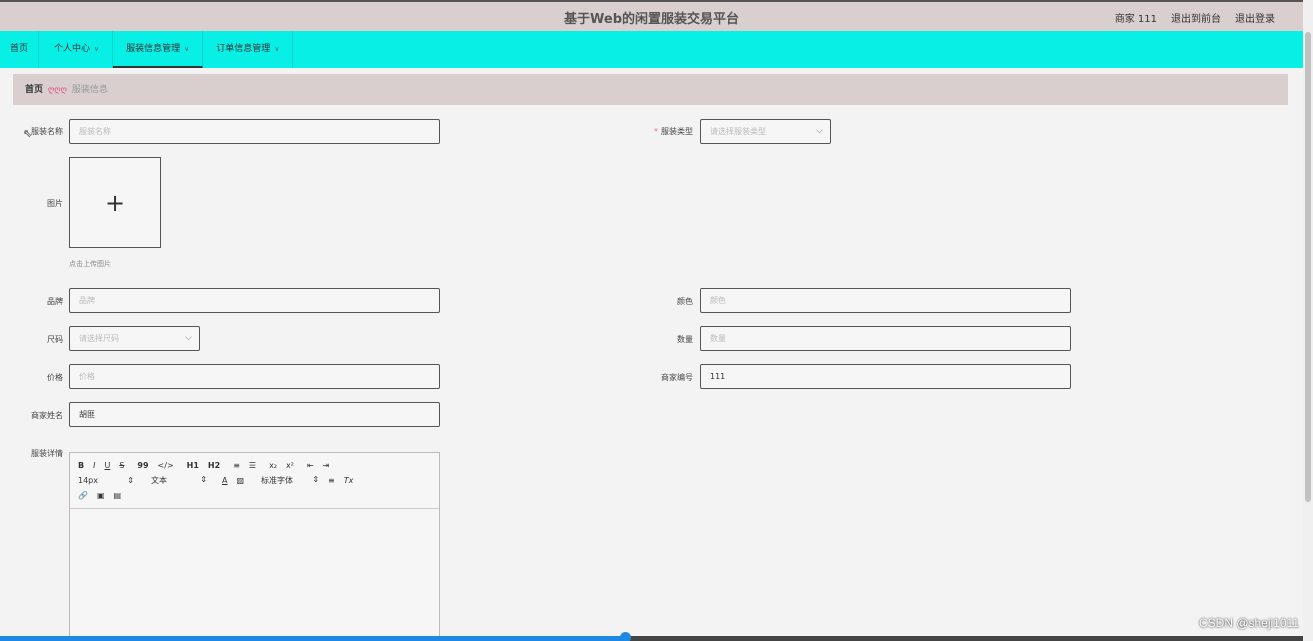 Image resolution: width=1313 pixels, height=641 pixels. Describe the element at coordinates (107, 465) in the screenshot. I see `underline-button: U` at that location.